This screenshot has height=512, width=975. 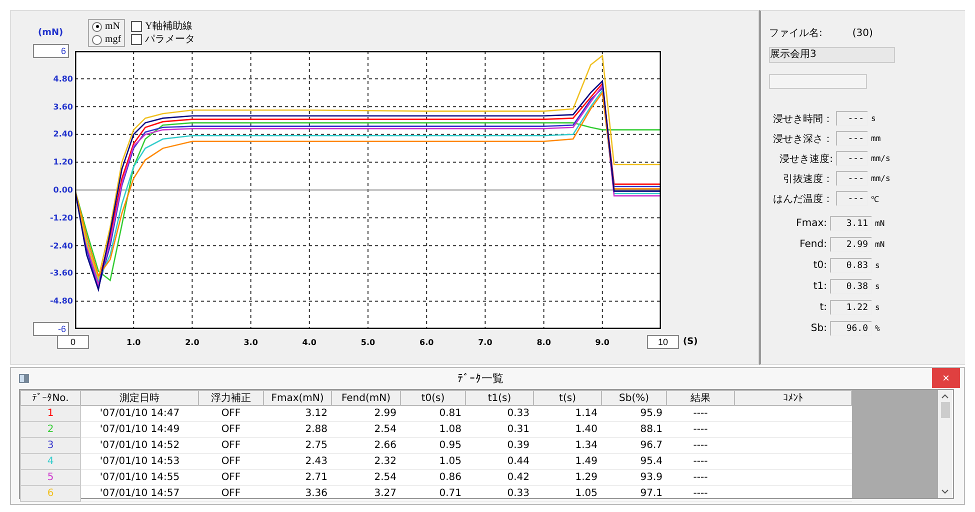 I want to click on table-cell: 0.42, so click(x=500, y=478).